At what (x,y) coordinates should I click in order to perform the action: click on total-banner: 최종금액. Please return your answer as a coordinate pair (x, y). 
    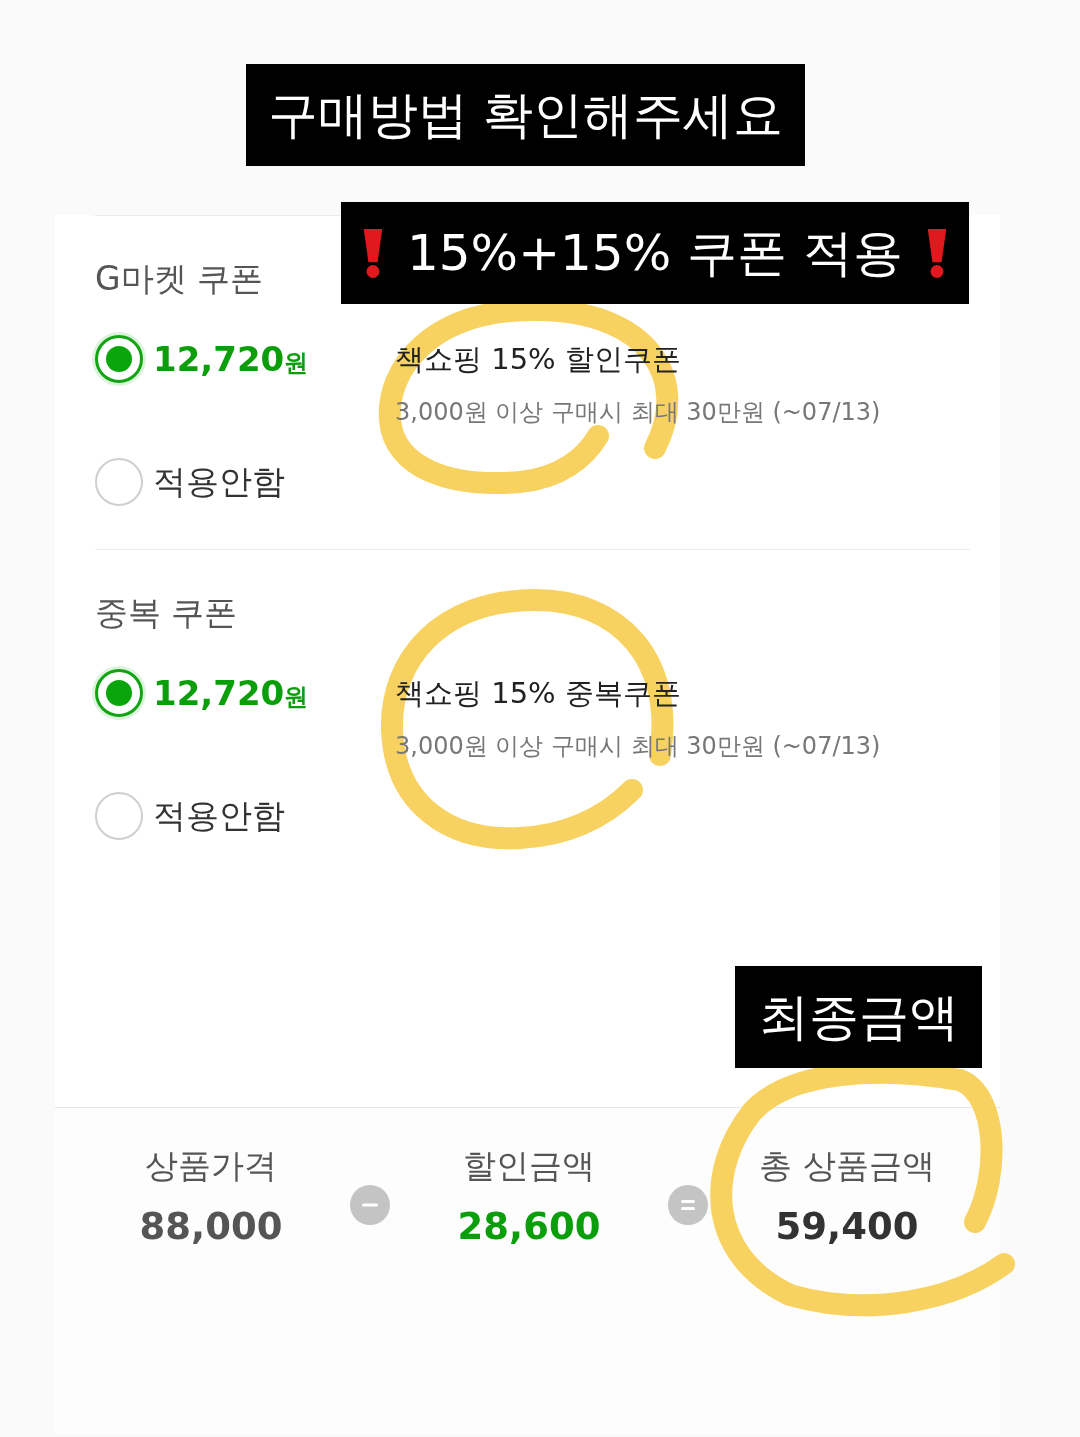
    Looking at the image, I should click on (858, 1017).